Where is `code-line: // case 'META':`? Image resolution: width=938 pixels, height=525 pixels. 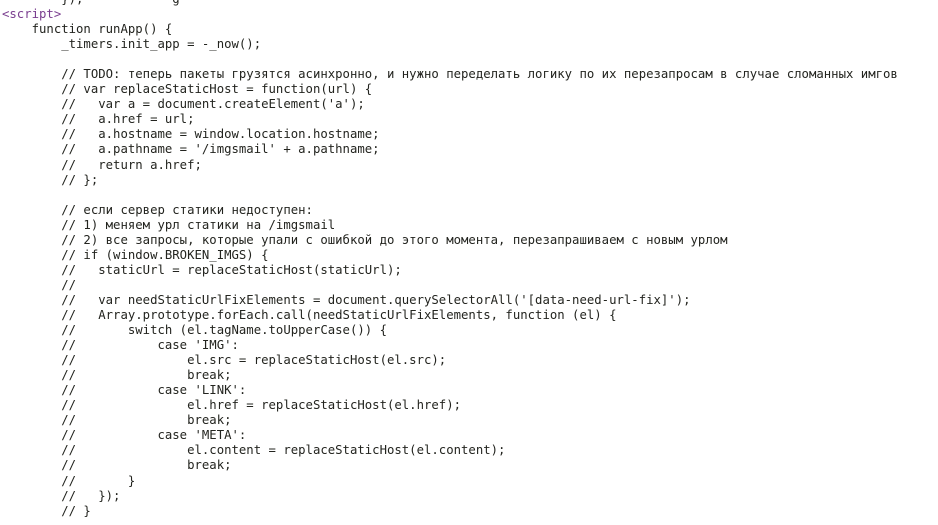
code-line: // case 'META': is located at coordinates (124, 435).